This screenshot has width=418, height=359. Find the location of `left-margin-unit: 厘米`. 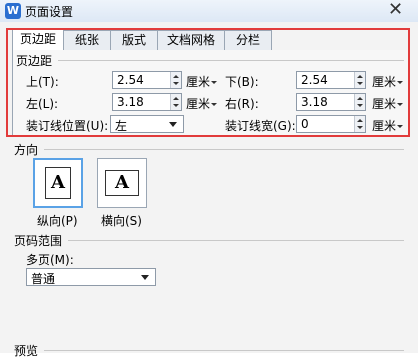

left-margin-unit: 厘米 is located at coordinates (202, 103).